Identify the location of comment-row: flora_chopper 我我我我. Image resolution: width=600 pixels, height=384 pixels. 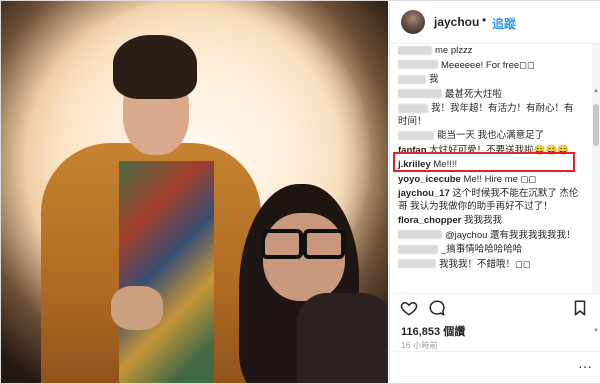
(490, 221).